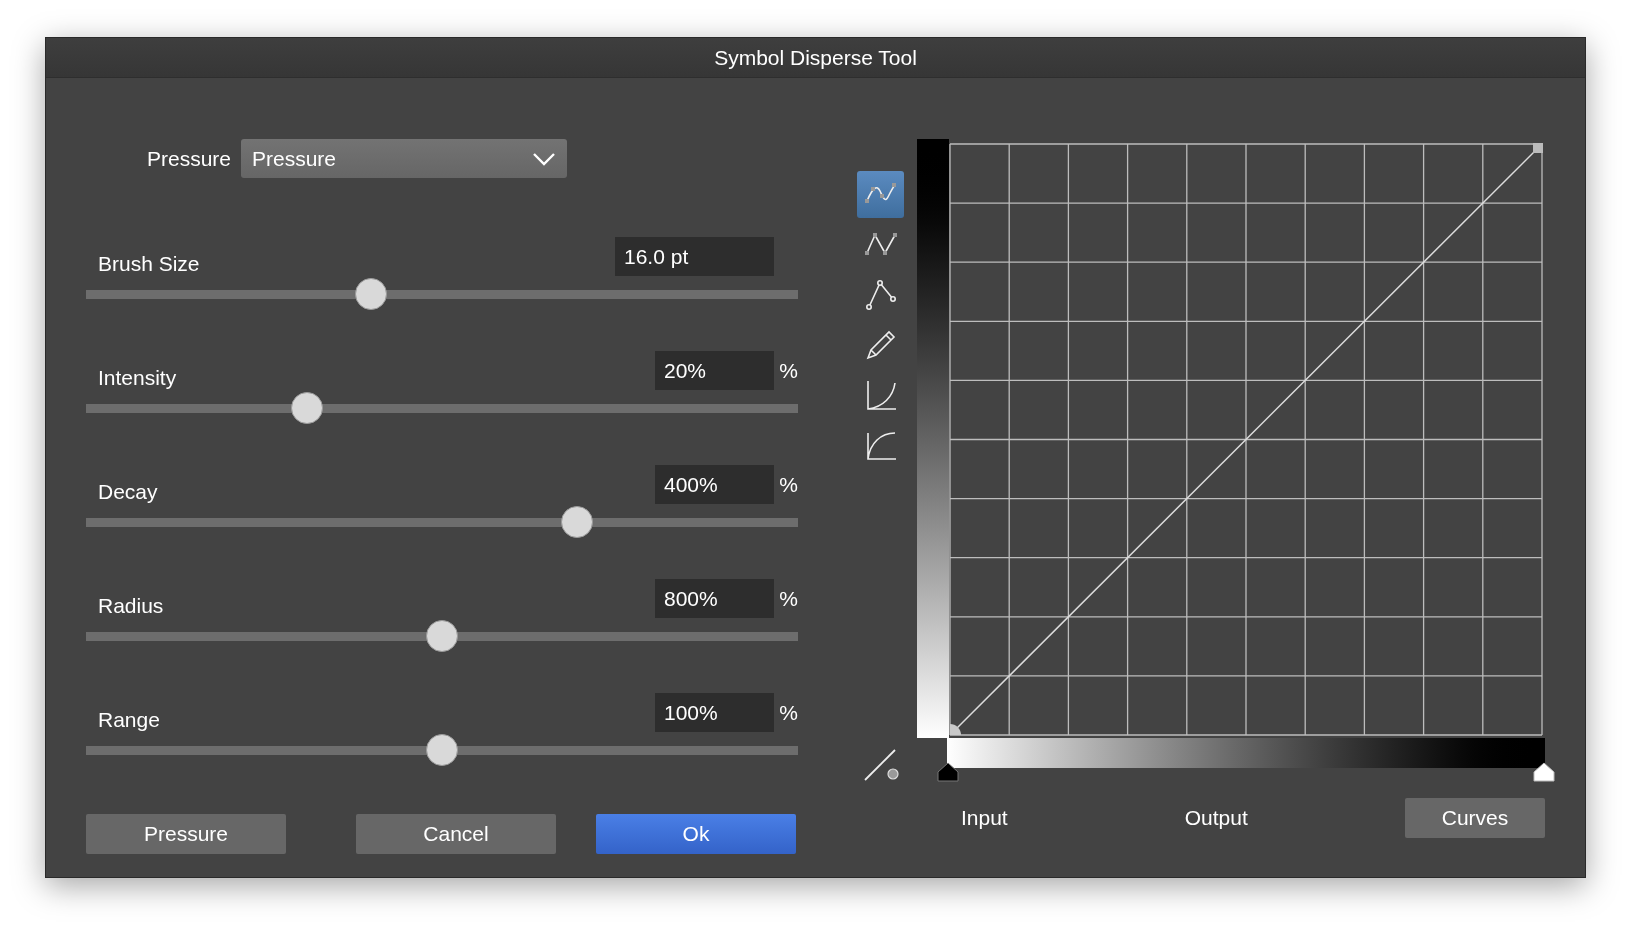  Describe the element at coordinates (694, 256) in the screenshot. I see `value-field: 16.0 pt` at that location.